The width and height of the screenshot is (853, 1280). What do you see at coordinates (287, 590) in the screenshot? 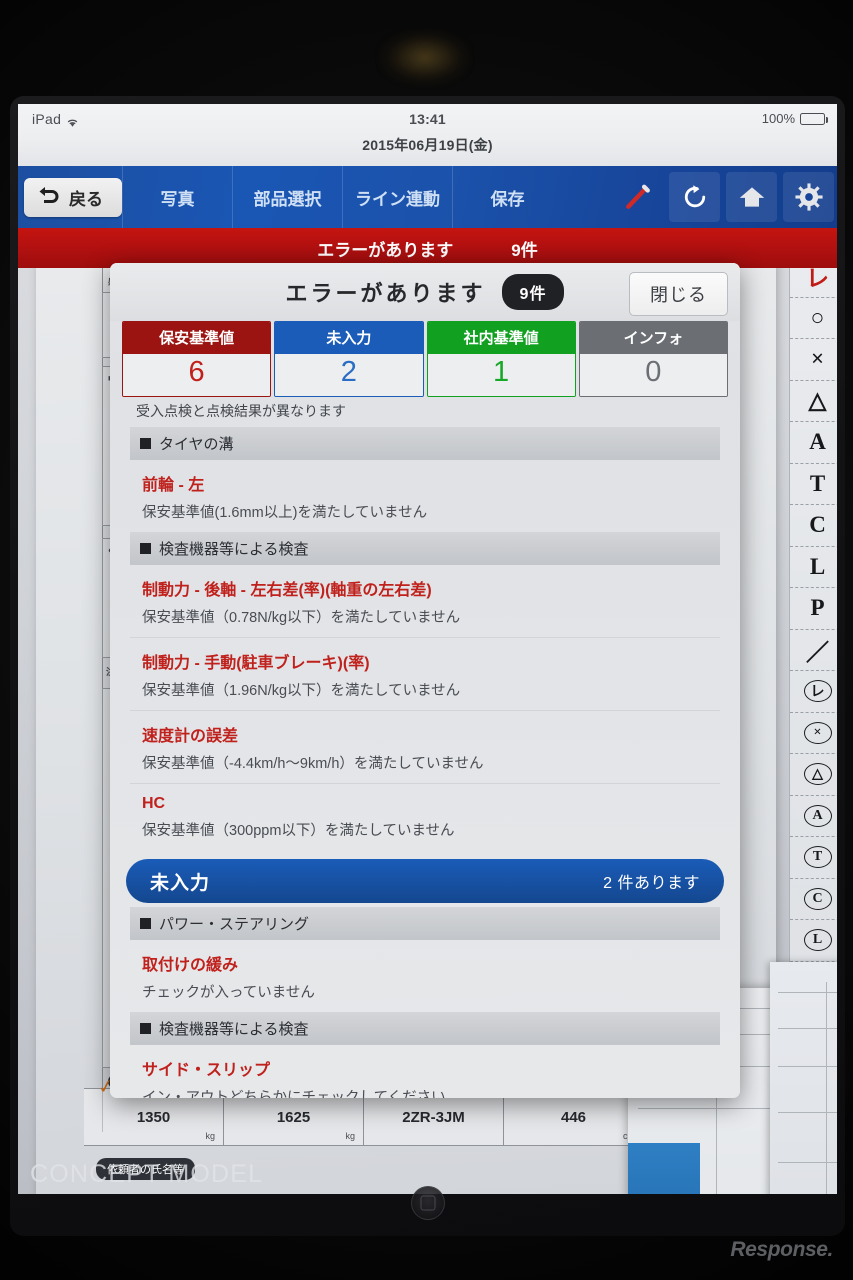
I see `error-title: 制動力 - 後軸 - 左右差(率)(軸重の左右差)` at bounding box center [287, 590].